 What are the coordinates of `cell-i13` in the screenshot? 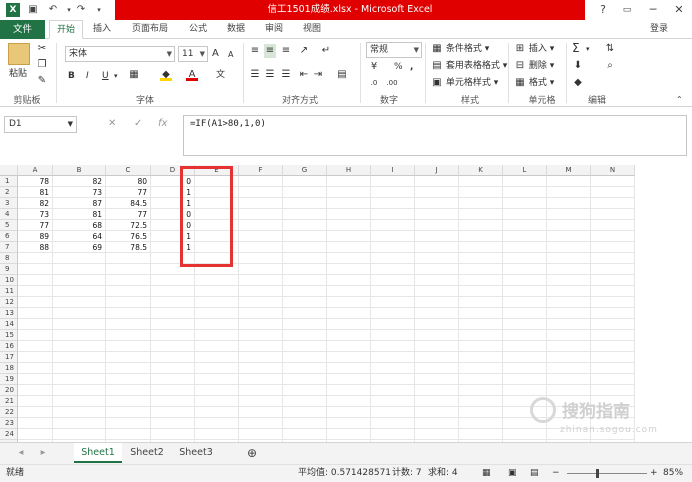 It's located at (393, 313).